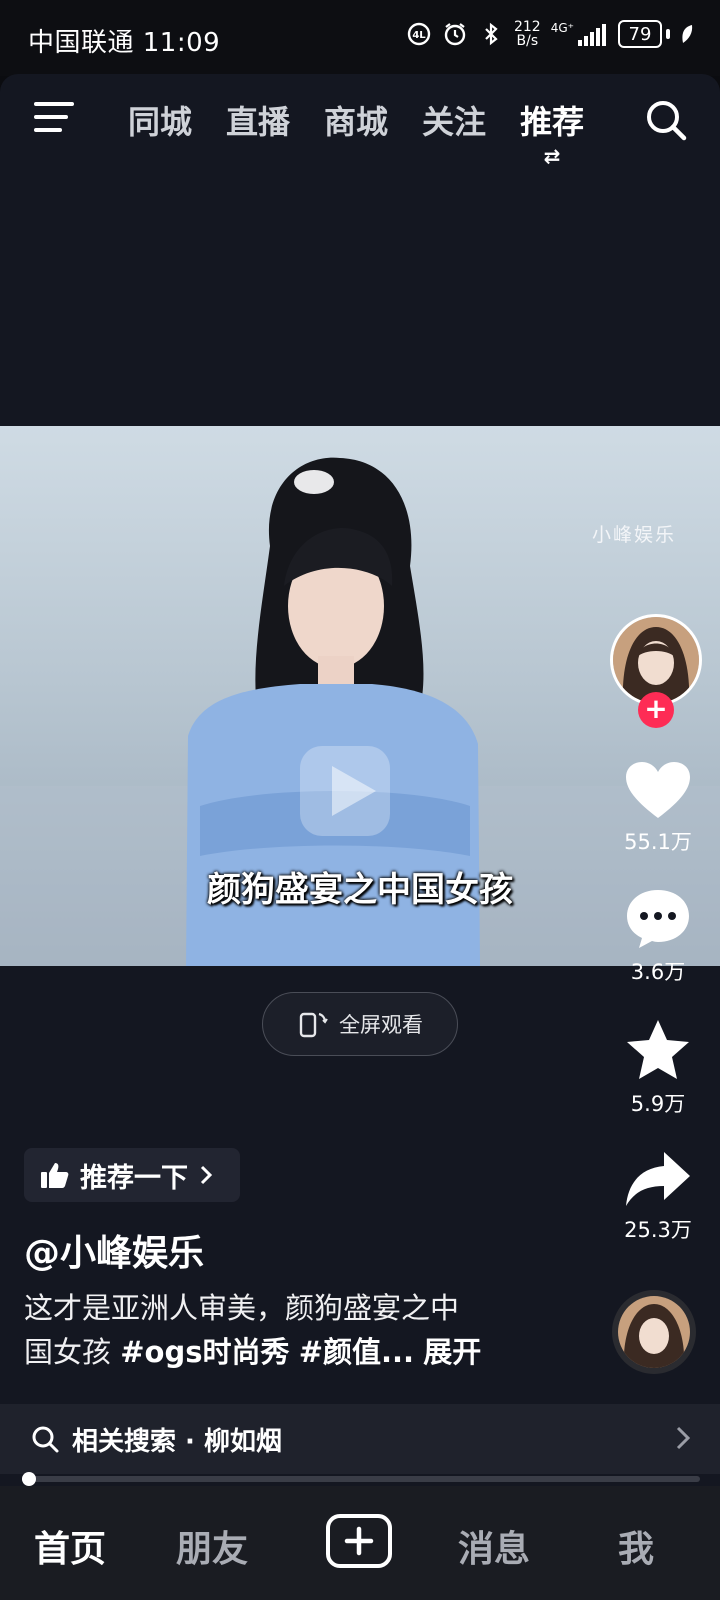  I want to click on desc-line-2: 国女孩 #ogs时尚秀 #颜值... 展开, so click(253, 1352).